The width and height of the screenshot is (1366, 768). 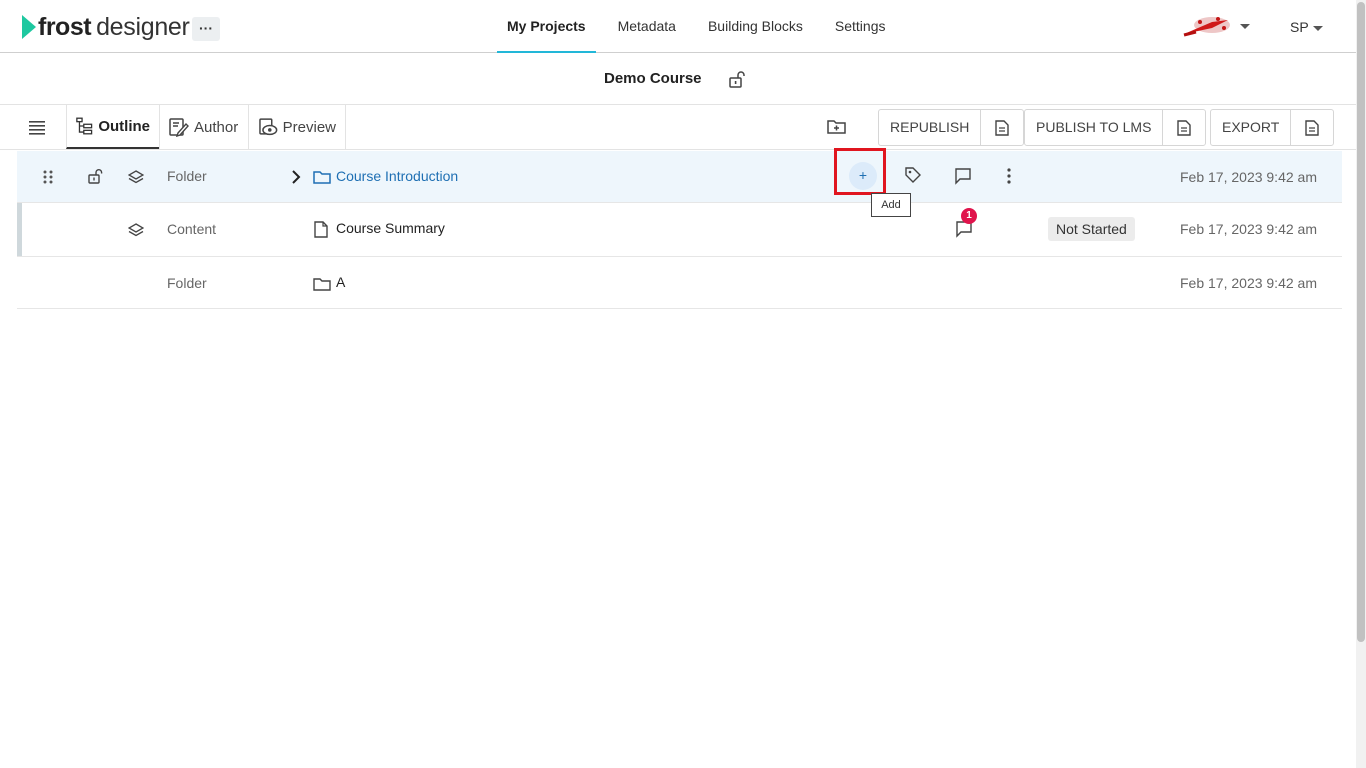 What do you see at coordinates (84, 126) in the screenshot?
I see `outline-tree-icon` at bounding box center [84, 126].